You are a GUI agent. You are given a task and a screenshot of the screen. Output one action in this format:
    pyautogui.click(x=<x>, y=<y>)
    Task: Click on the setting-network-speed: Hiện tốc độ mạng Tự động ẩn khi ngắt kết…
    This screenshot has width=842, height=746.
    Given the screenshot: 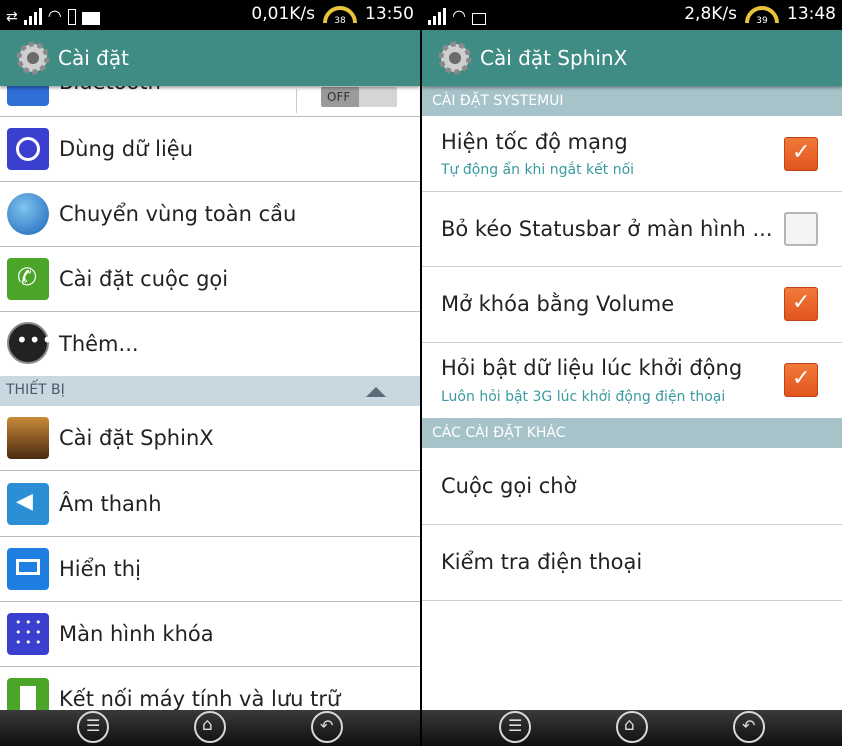 What is the action you would take?
    pyautogui.click(x=632, y=154)
    